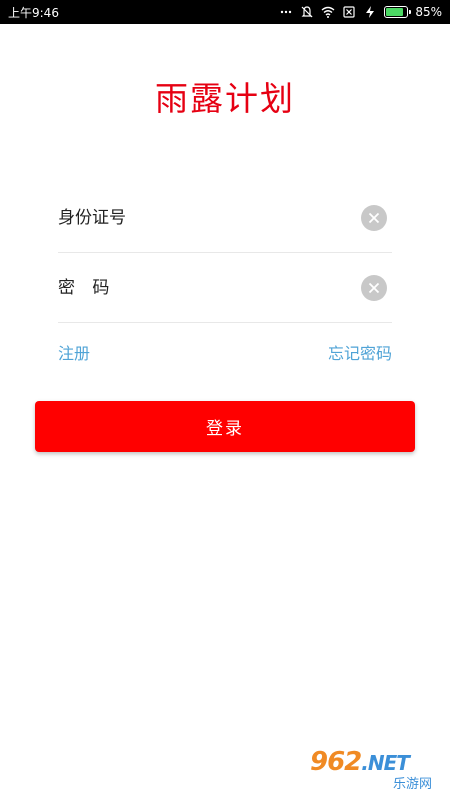  I want to click on password-input, so click(198, 287).